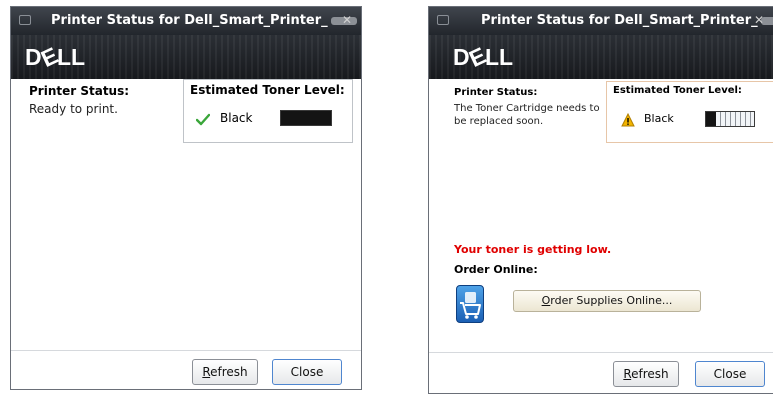 Image resolution: width=773 pixels, height=394 pixels. What do you see at coordinates (203, 119) in the screenshot?
I see `check-icon` at bounding box center [203, 119].